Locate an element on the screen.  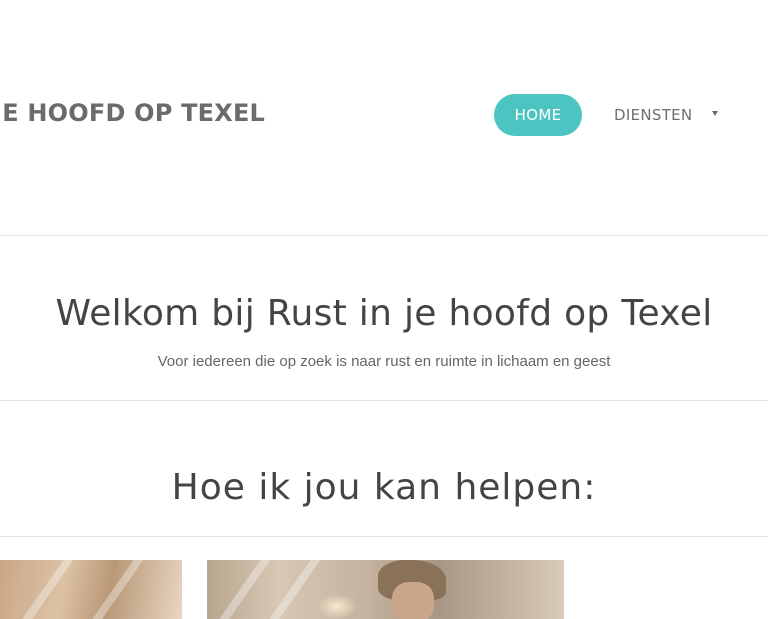
person-photo is located at coordinates (410, 589).